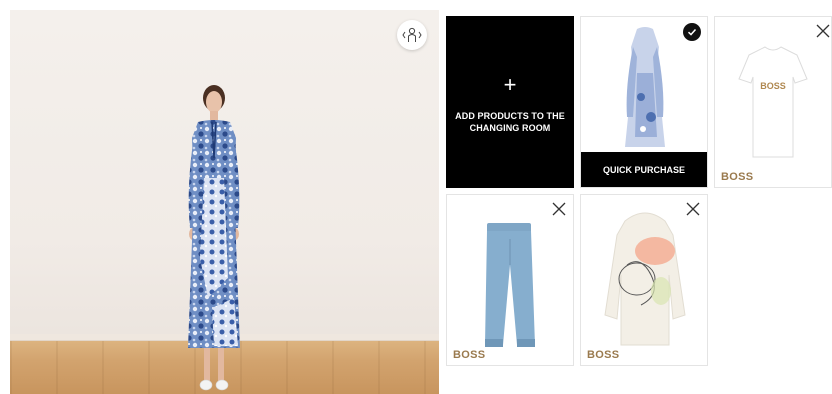  Describe the element at coordinates (510, 285) in the screenshot. I see `product-image-trousers` at that location.